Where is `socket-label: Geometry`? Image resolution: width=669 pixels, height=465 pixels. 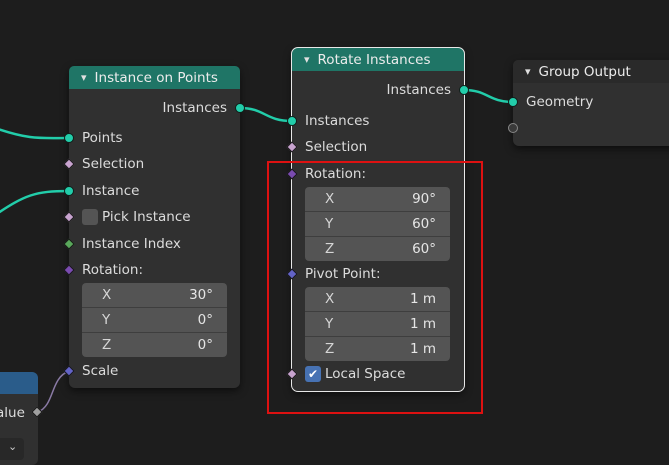
socket-label: Geometry is located at coordinates (560, 102).